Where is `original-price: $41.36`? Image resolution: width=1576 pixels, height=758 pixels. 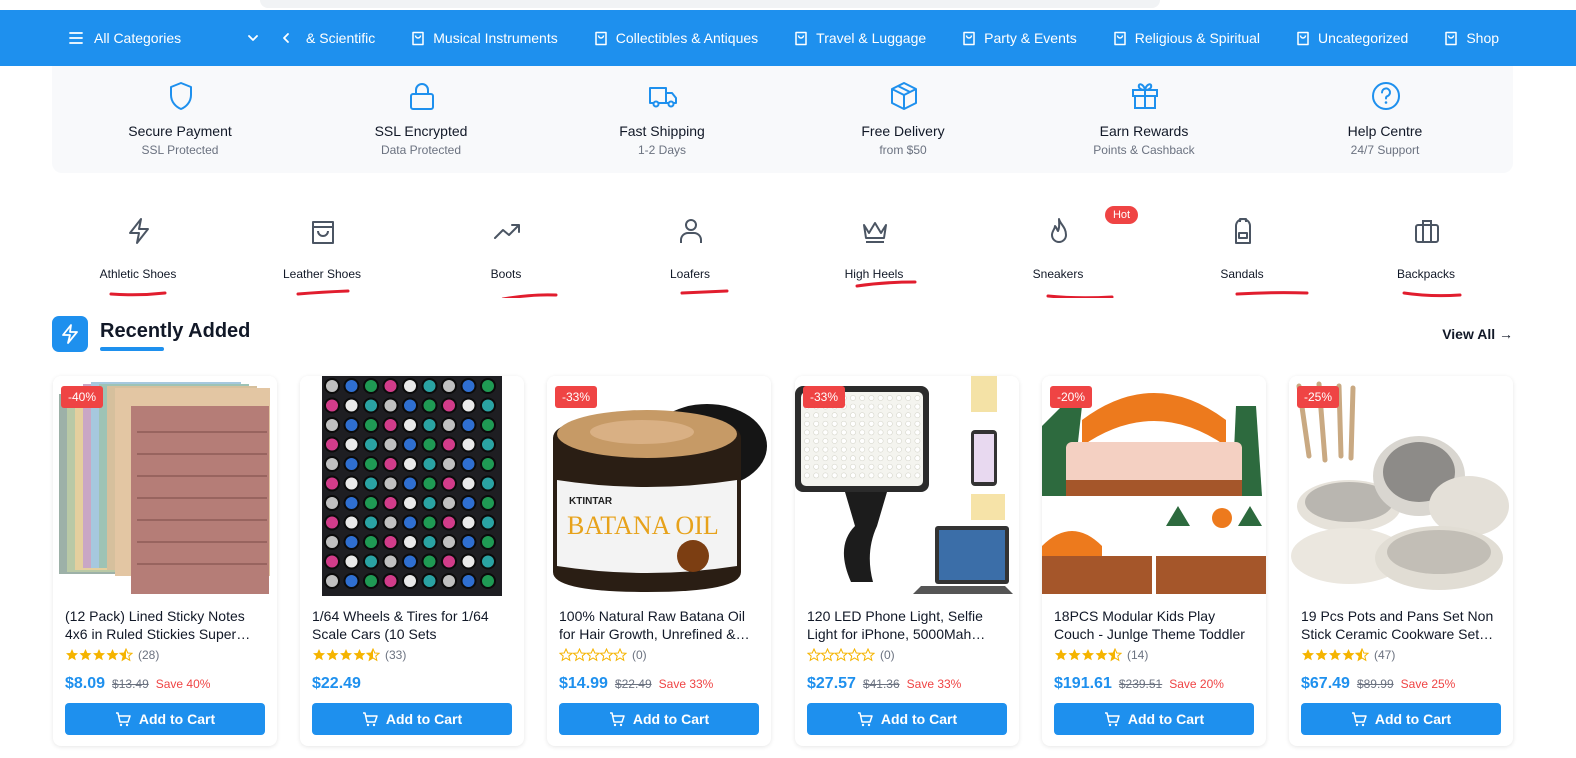
original-price: $41.36 is located at coordinates (881, 684).